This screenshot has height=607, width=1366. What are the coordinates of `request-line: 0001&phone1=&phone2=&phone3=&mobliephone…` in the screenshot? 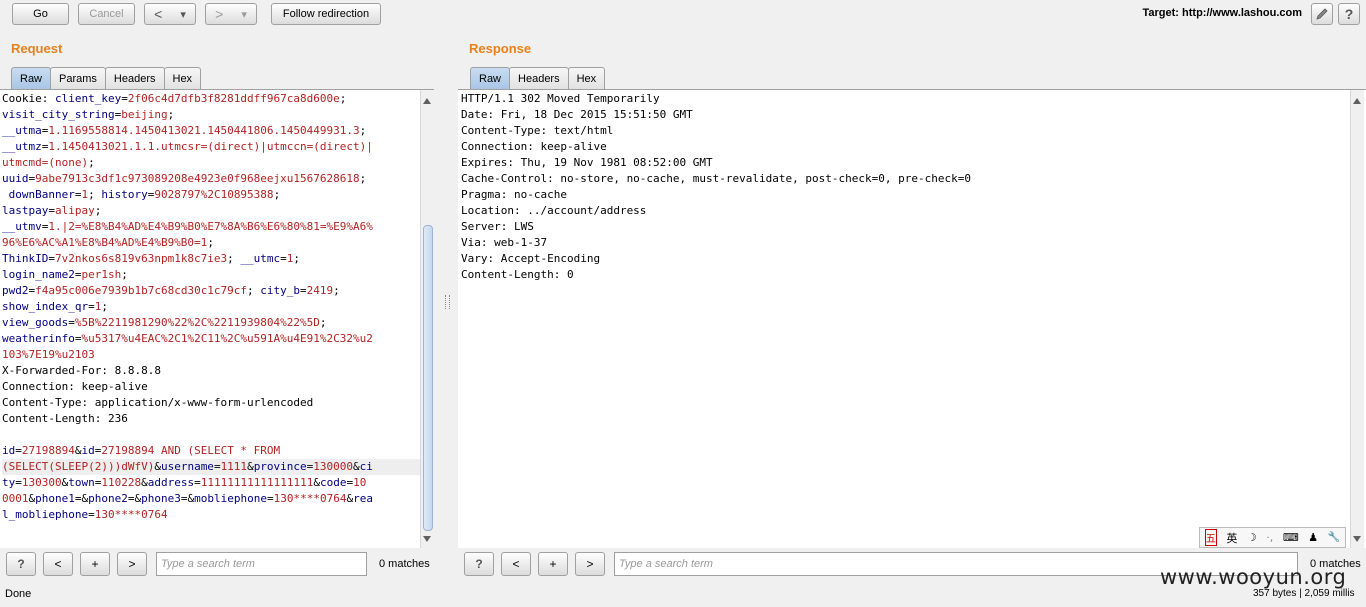 It's located at (187, 498).